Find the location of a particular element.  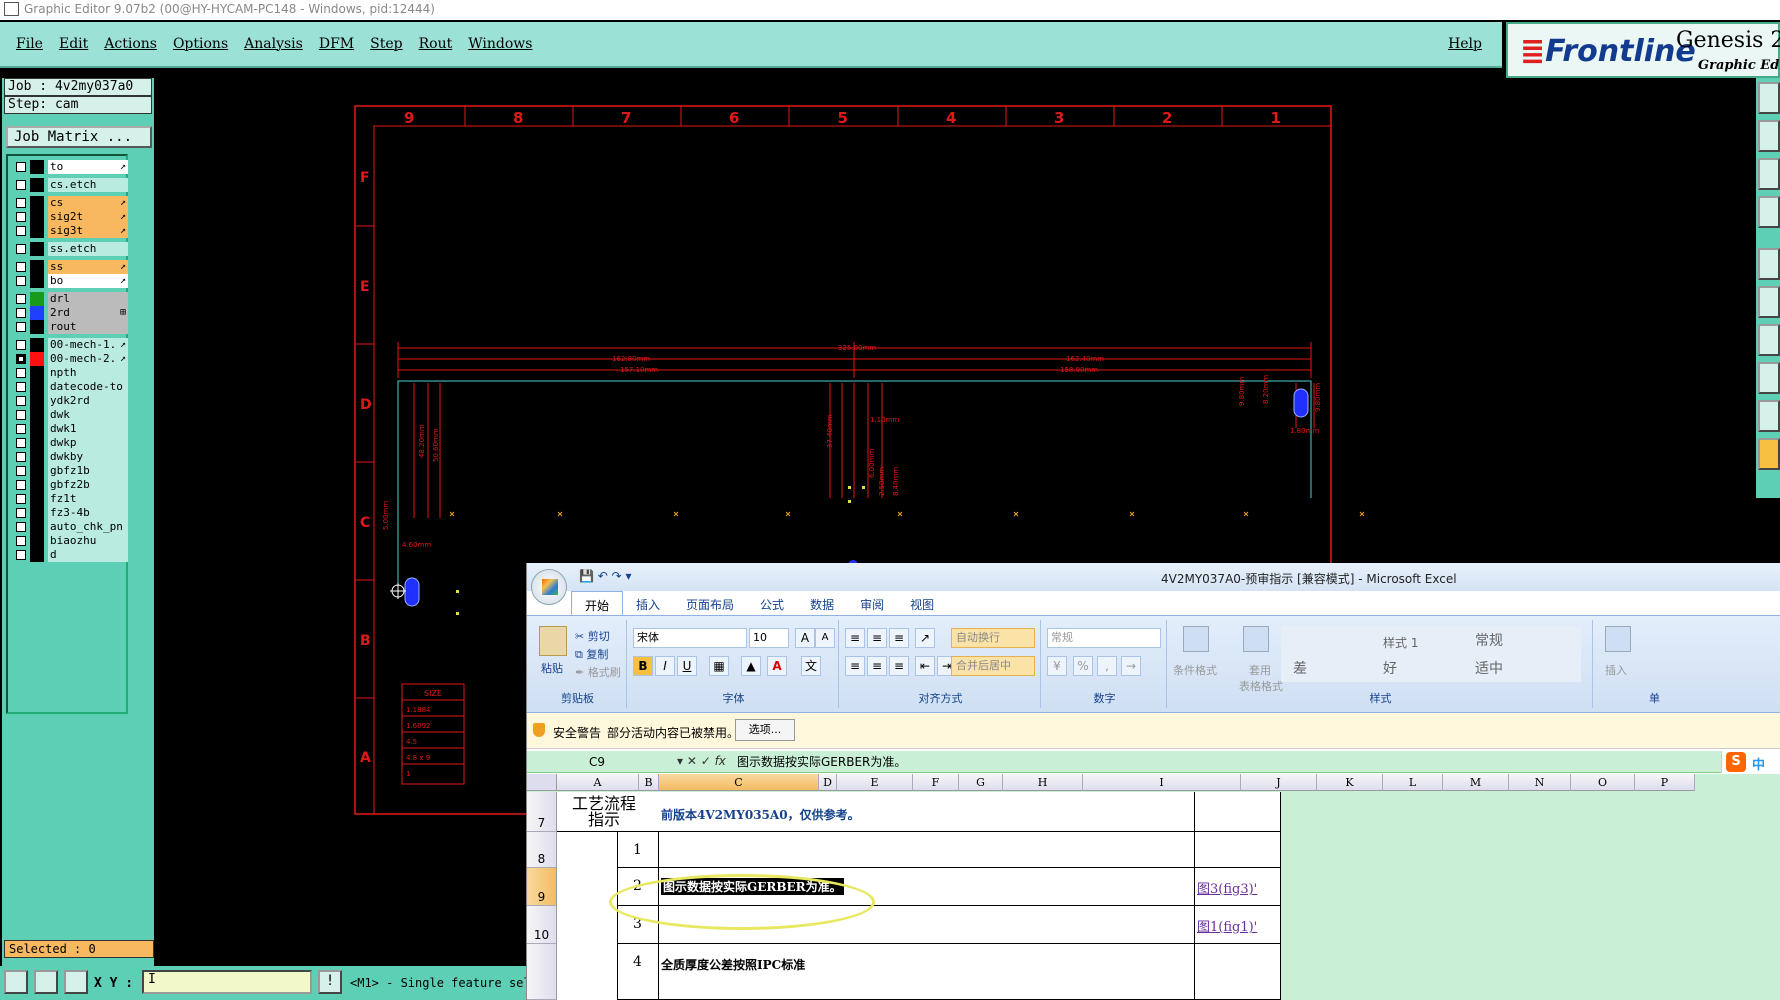

fill-color-icon: ▲ is located at coordinates (751, 666).